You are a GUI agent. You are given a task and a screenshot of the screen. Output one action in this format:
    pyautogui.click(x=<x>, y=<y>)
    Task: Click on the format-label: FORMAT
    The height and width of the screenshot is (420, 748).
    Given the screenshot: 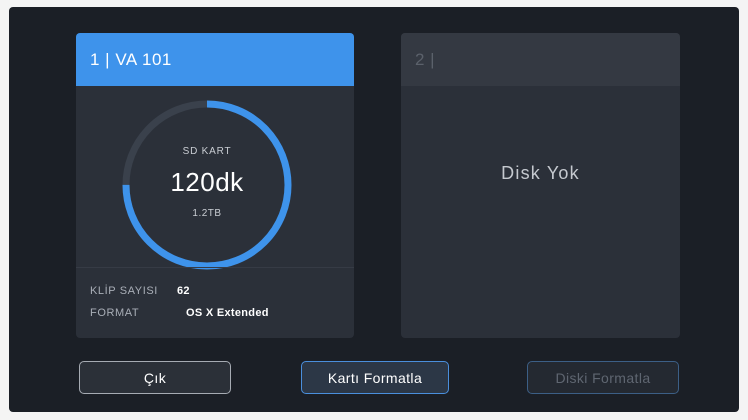 What is the action you would take?
    pyautogui.click(x=115, y=313)
    